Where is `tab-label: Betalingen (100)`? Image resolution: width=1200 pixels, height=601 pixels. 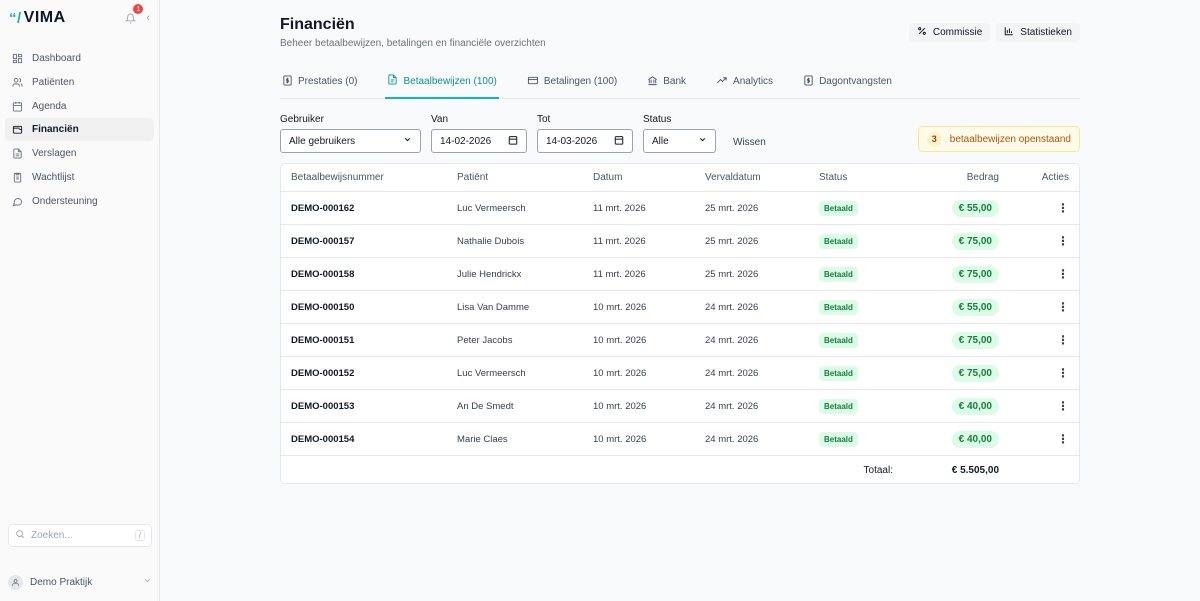 tab-label: Betalingen (100) is located at coordinates (580, 81).